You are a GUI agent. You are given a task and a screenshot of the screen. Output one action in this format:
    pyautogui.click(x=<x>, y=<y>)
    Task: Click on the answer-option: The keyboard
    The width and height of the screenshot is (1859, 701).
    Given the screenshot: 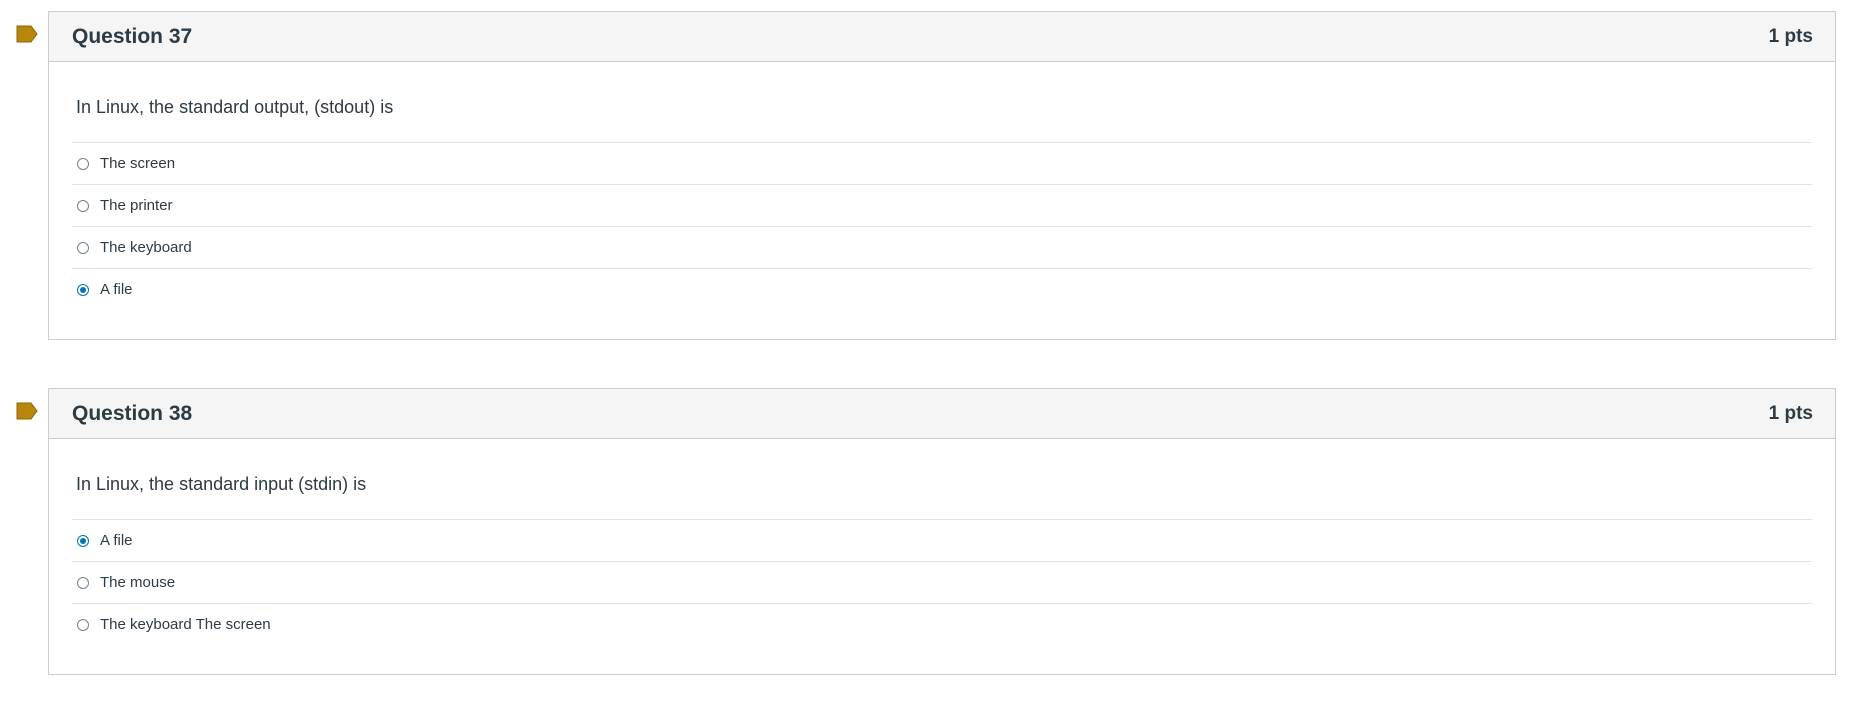 What is the action you would take?
    pyautogui.click(x=942, y=247)
    